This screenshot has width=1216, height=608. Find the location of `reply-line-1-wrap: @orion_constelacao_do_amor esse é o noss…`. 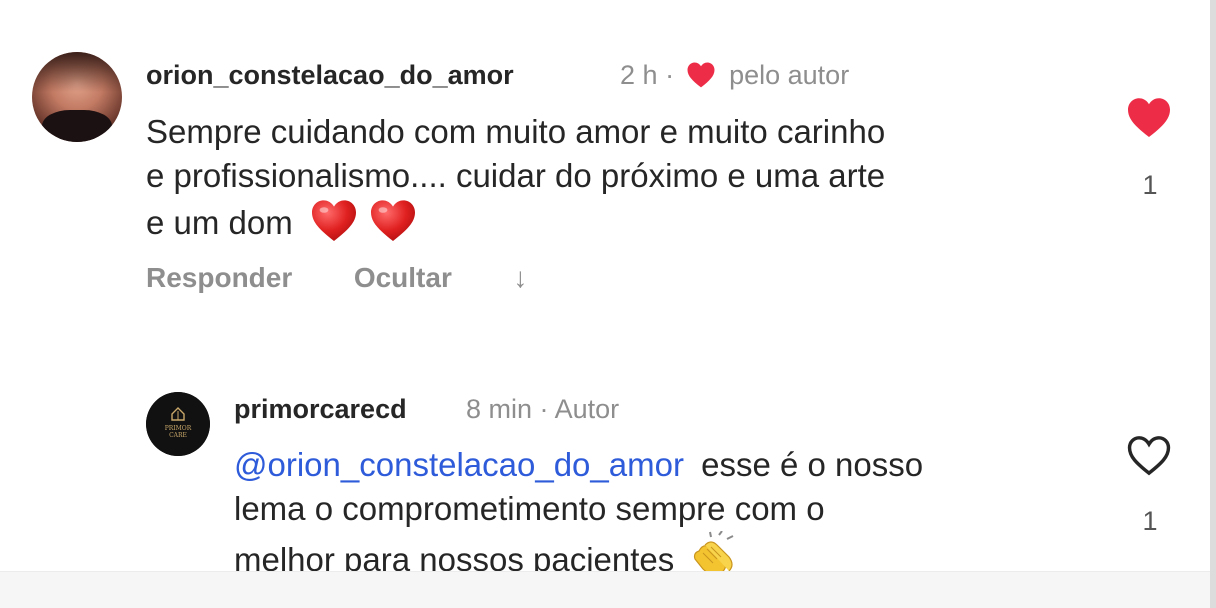

reply-line-1-wrap: @orion_constelacao_do_amor esse é o noss… is located at coordinates (578, 465).